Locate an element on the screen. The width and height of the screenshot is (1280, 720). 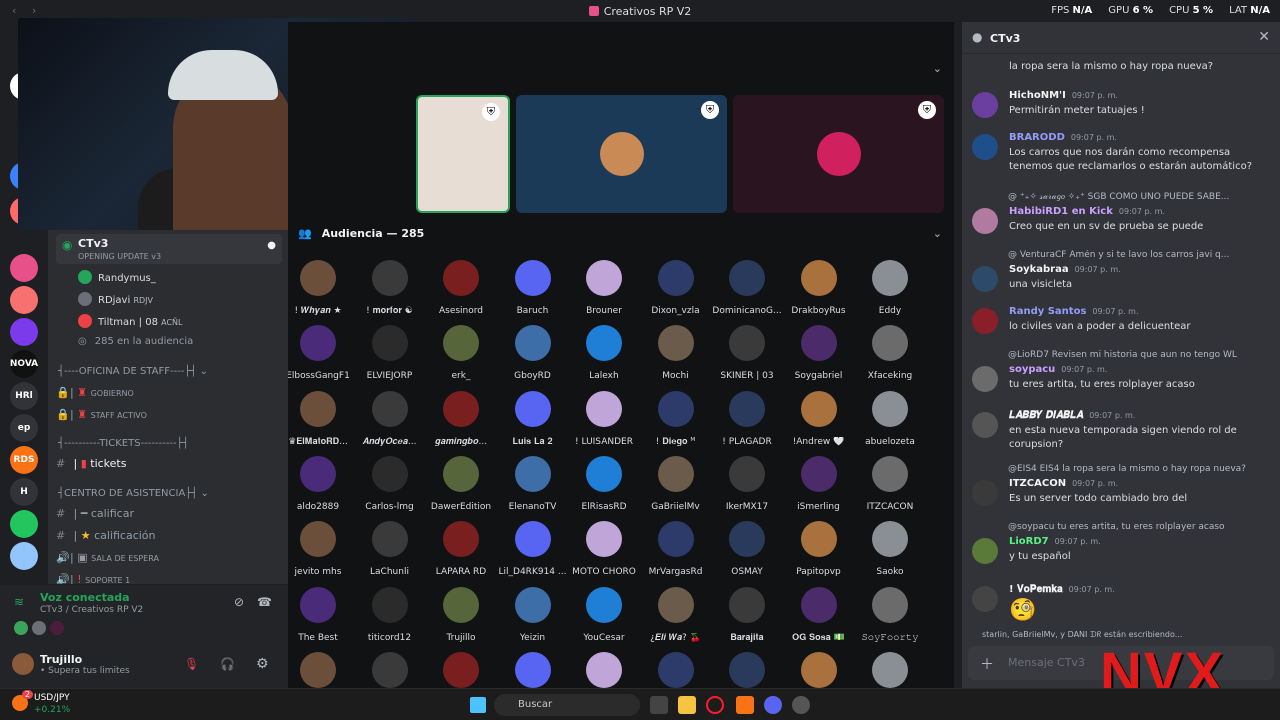
server-h: H is located at coordinates (24, 492).